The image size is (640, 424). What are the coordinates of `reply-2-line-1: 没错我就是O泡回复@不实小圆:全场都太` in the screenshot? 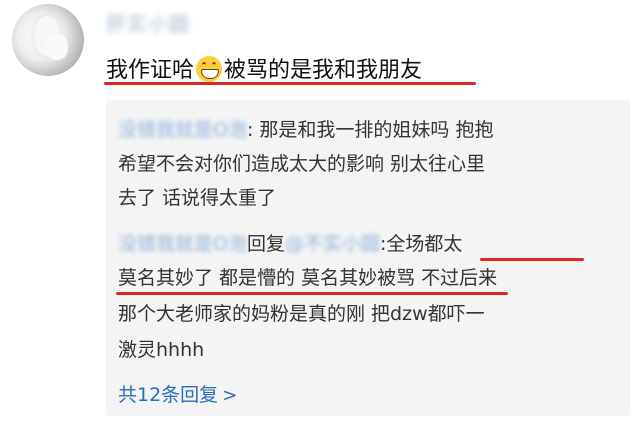 It's located at (290, 244).